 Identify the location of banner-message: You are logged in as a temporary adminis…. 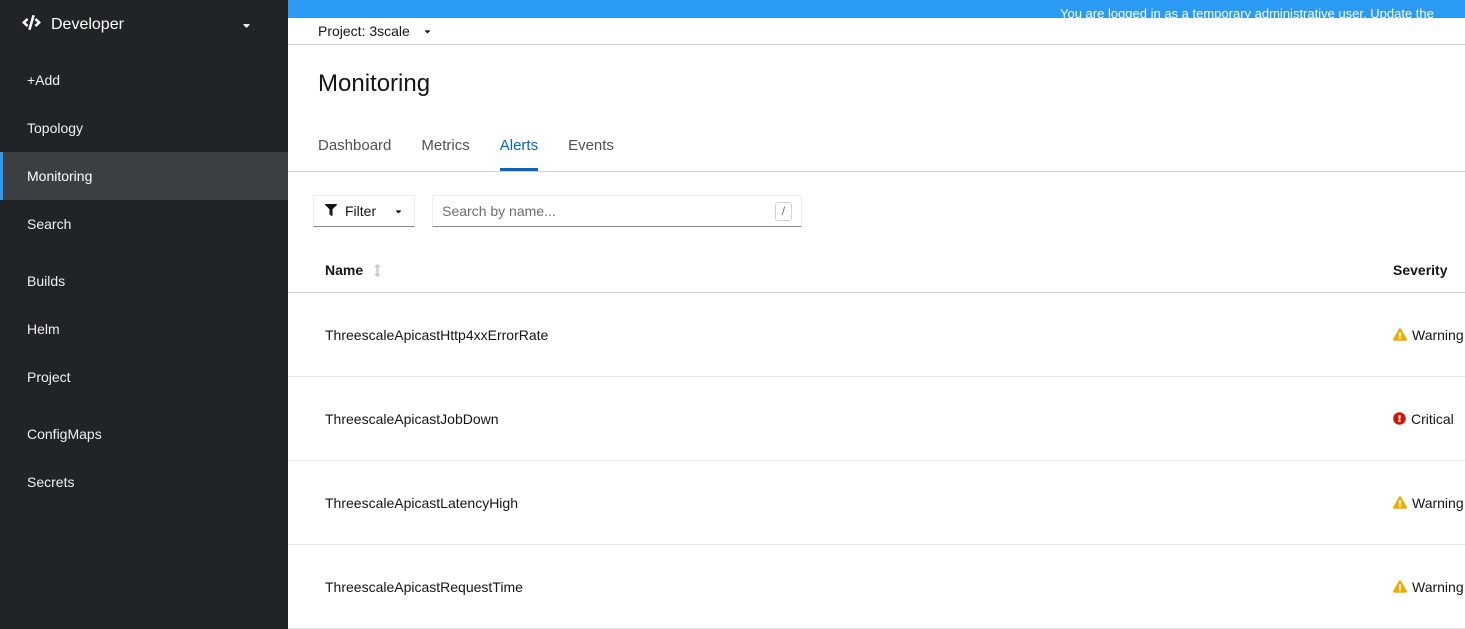
(1247, 12).